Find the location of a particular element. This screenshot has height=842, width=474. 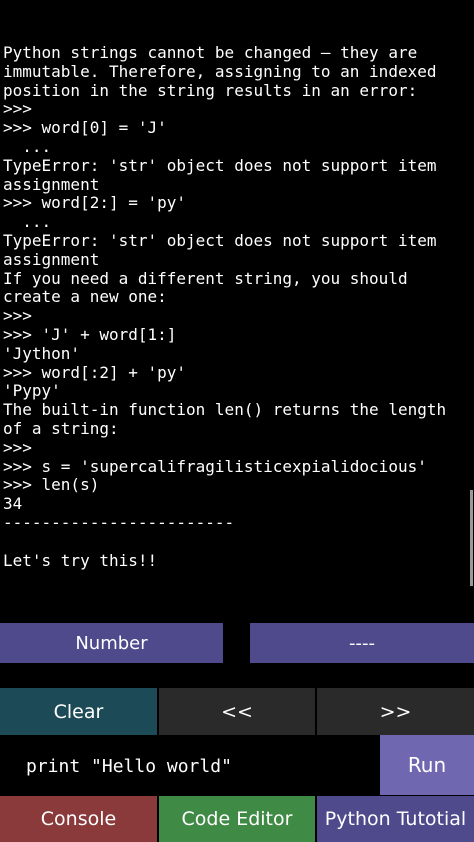

clear-button: Clear is located at coordinates (78, 711).